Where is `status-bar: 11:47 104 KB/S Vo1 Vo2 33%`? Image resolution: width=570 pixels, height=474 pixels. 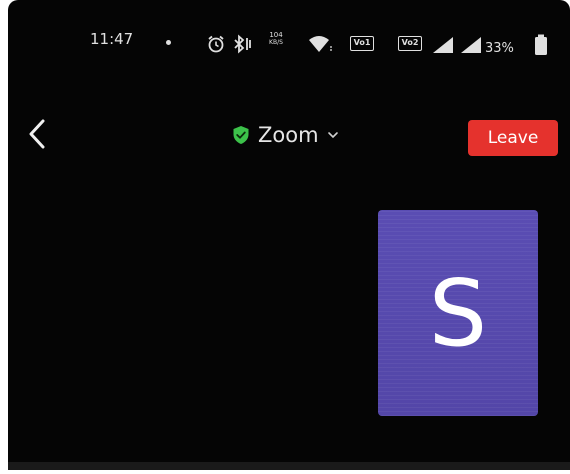
status-bar: 11:47 104 KB/S Vo1 Vo2 33% is located at coordinates (289, 35).